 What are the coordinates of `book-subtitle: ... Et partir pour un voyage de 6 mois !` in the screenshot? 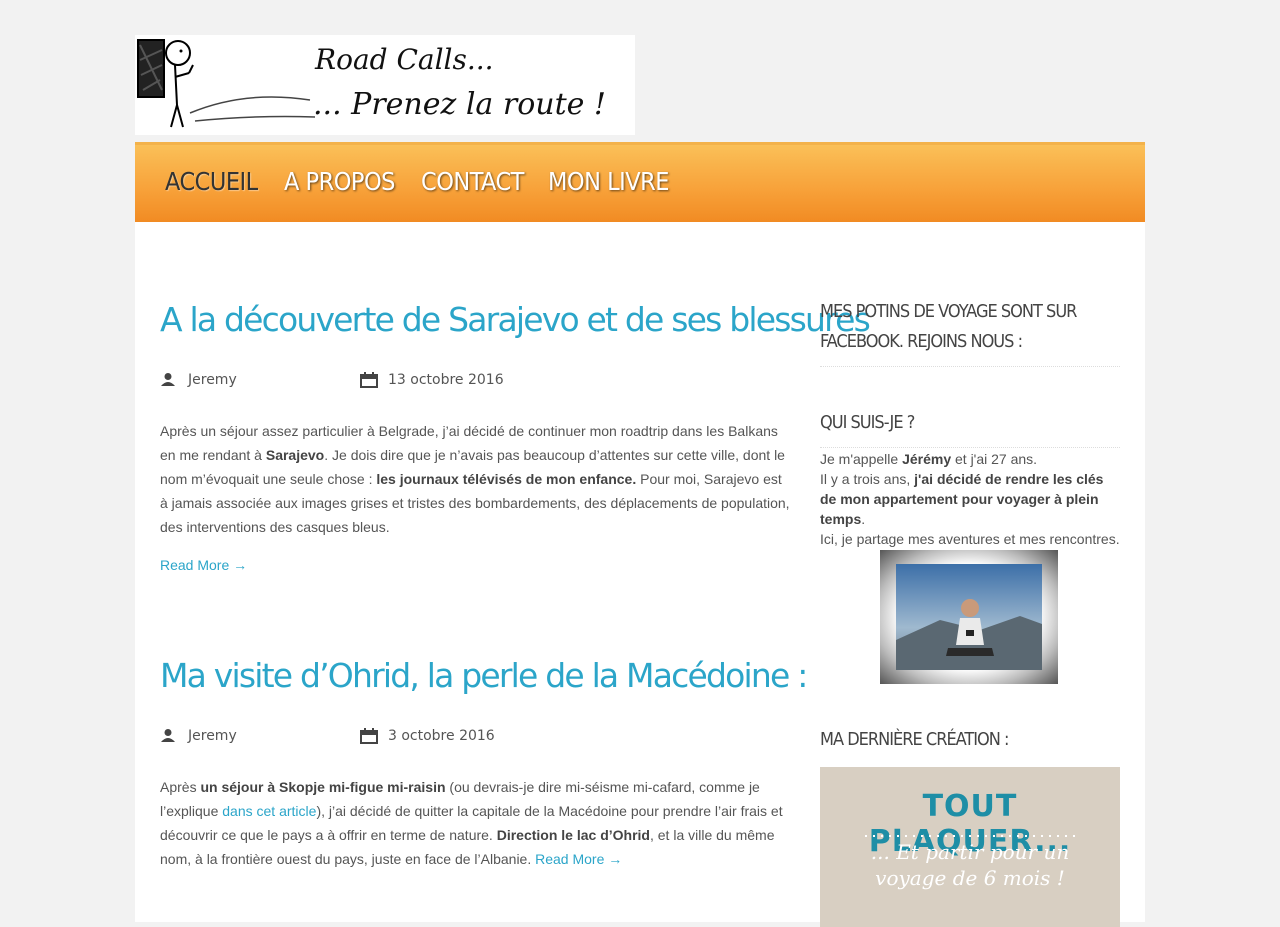 It's located at (970, 865).